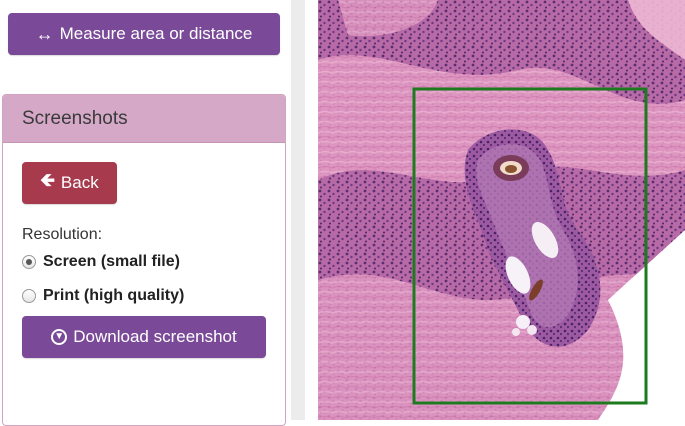 This screenshot has height=426, width=685. I want to click on radio-screen, so click(29, 262).